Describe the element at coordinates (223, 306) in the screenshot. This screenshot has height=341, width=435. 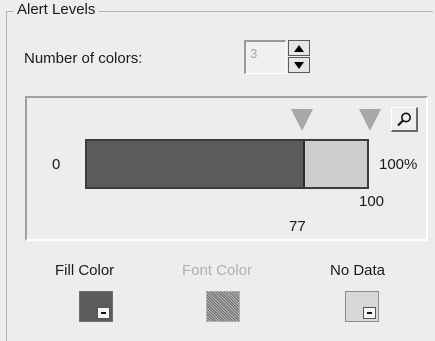
I see `font-color-picker` at that location.